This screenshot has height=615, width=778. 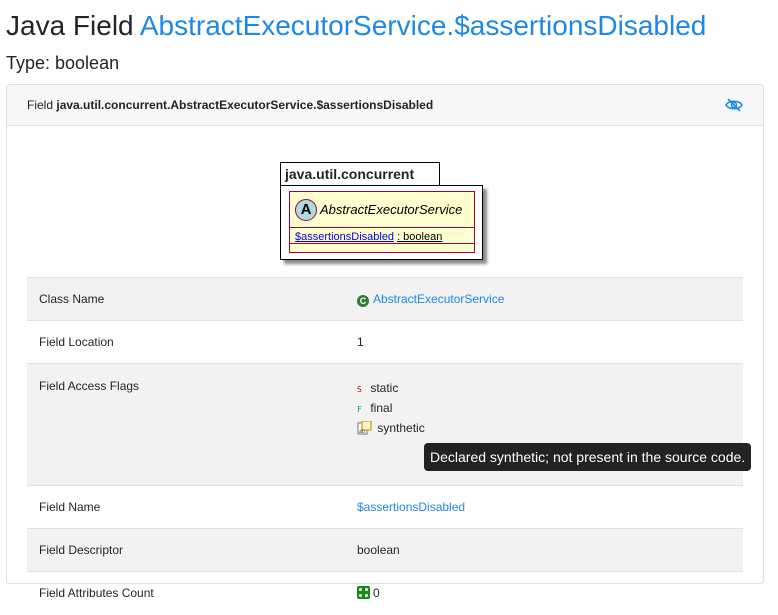 I want to click on row-label: Field Descriptor, so click(x=186, y=550).